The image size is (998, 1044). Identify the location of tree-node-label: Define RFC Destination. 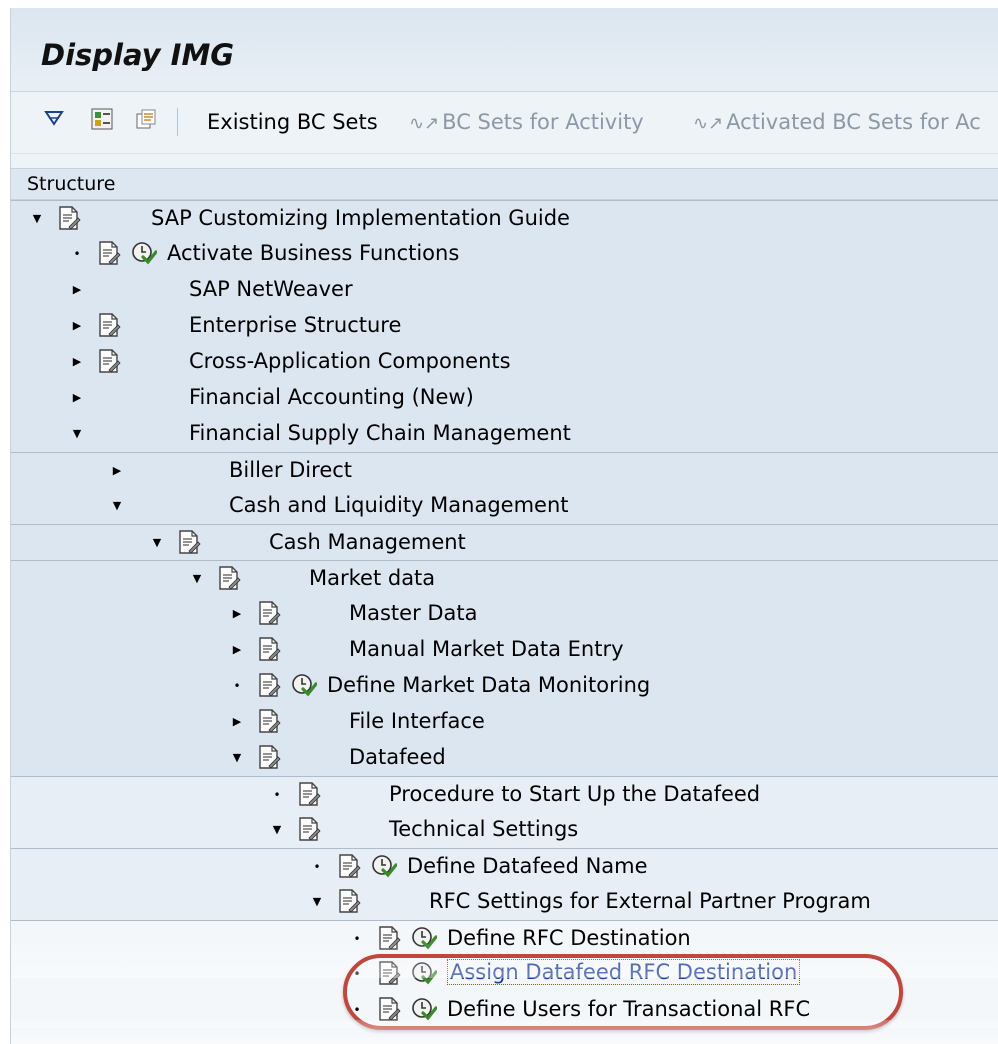
(569, 938).